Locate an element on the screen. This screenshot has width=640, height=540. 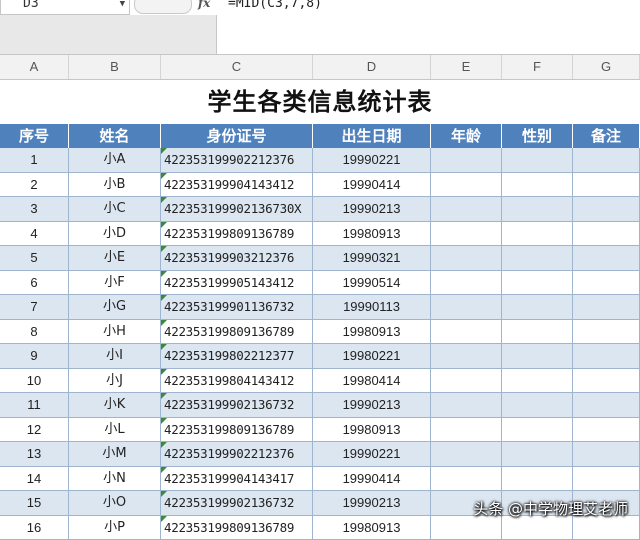
column-header-f: F is located at coordinates (537, 67).